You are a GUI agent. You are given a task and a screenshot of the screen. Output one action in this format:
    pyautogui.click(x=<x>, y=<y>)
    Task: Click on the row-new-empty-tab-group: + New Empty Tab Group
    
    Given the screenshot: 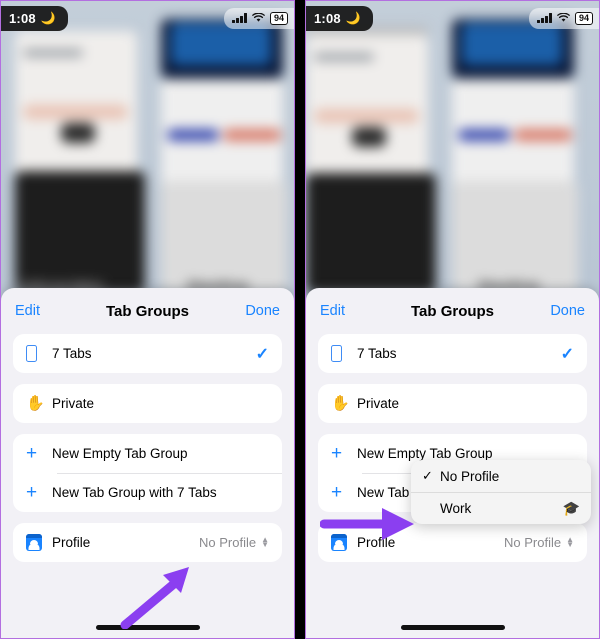 What is the action you would take?
    pyautogui.click(x=147, y=453)
    